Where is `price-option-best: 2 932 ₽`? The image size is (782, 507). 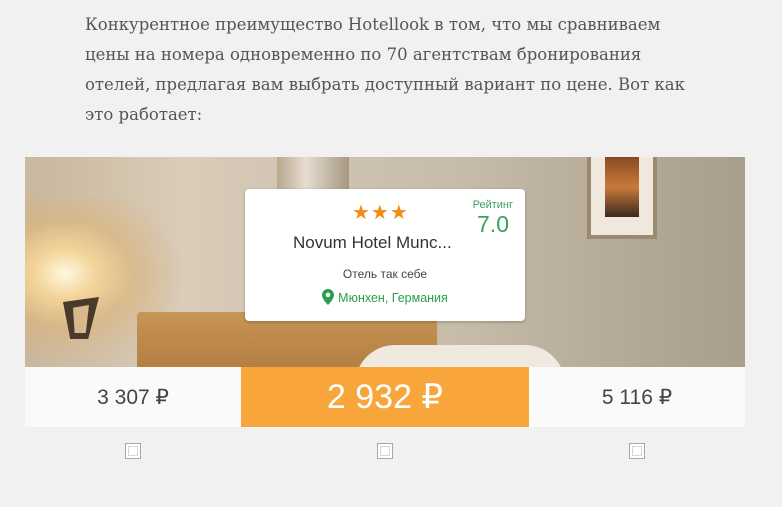 price-option-best: 2 932 ₽ is located at coordinates (385, 397).